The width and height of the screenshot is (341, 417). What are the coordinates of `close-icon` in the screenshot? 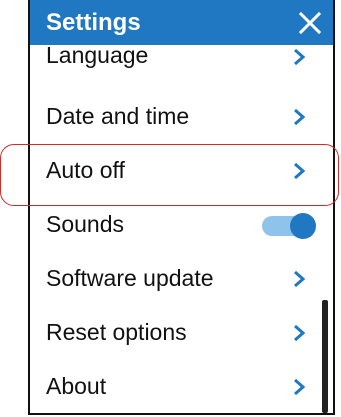 It's located at (310, 23).